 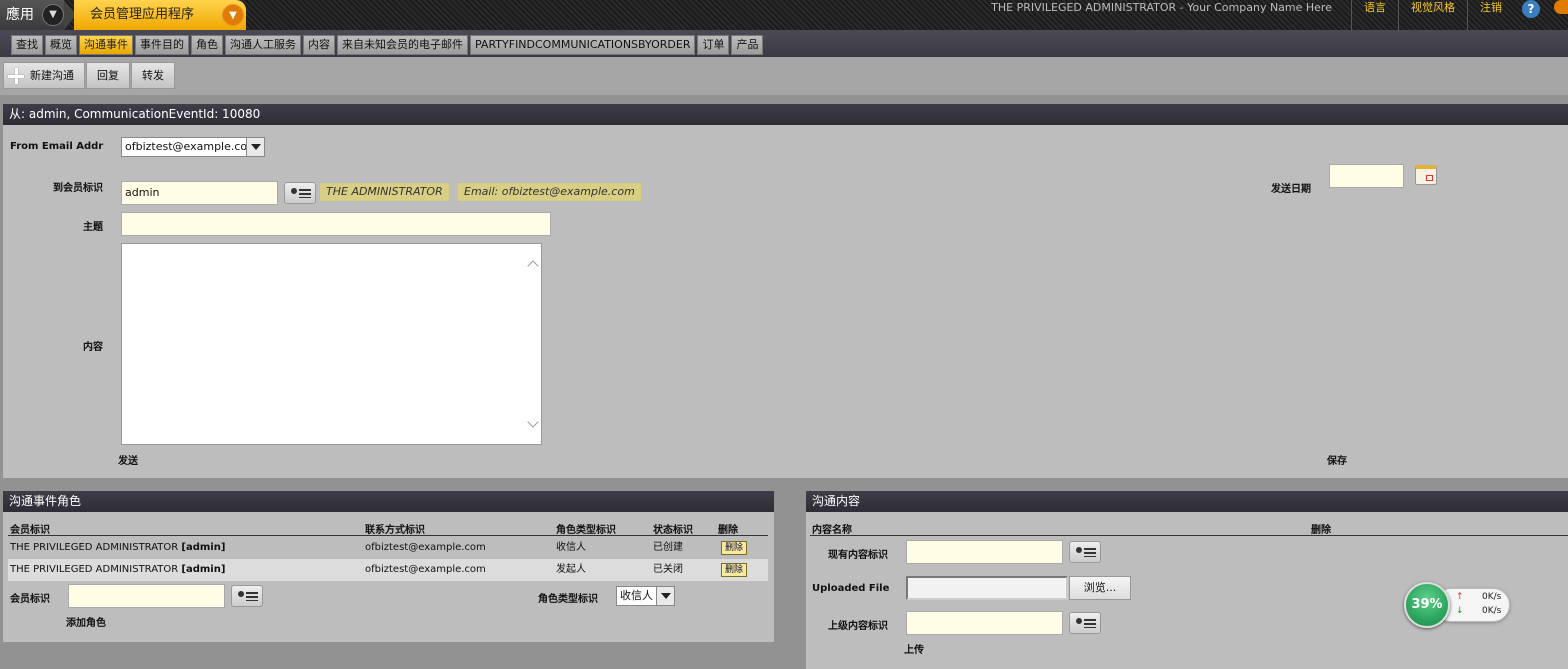 I want to click on logout-link: 注销, so click(x=1490, y=15).